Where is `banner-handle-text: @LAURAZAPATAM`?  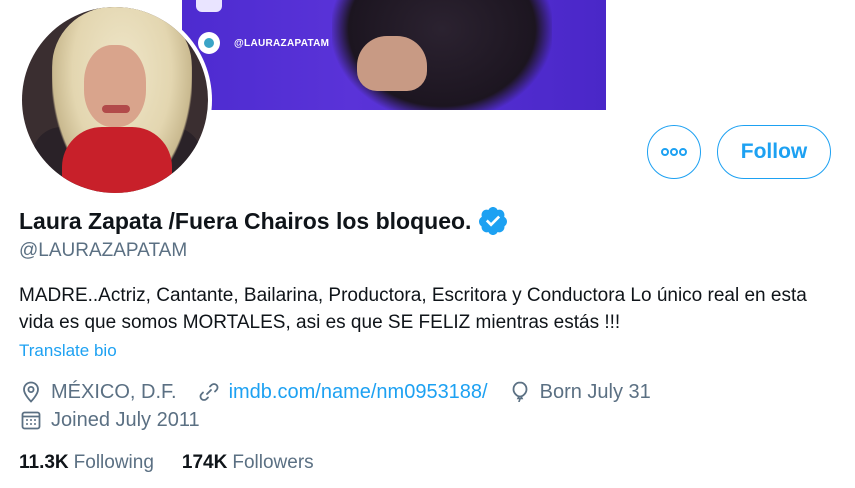 banner-handle-text: @LAURAZAPATAM is located at coordinates (282, 43).